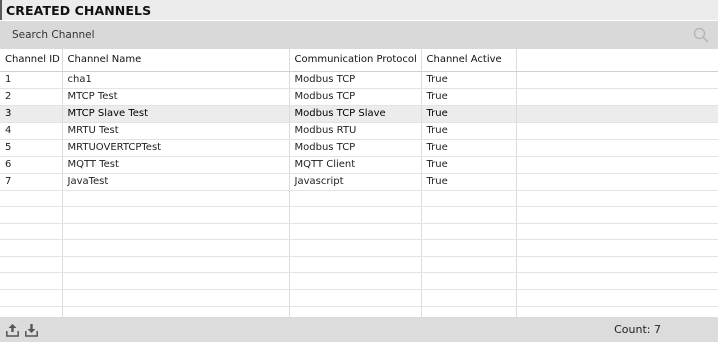  What do you see at coordinates (355, 114) in the screenshot?
I see `cell-communication-protocol: Modbus TCP Slave` at bounding box center [355, 114].